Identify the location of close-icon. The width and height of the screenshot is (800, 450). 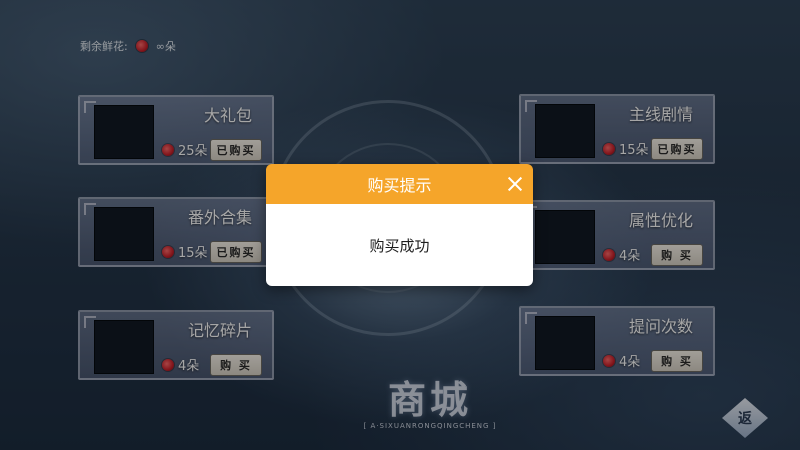
(515, 184).